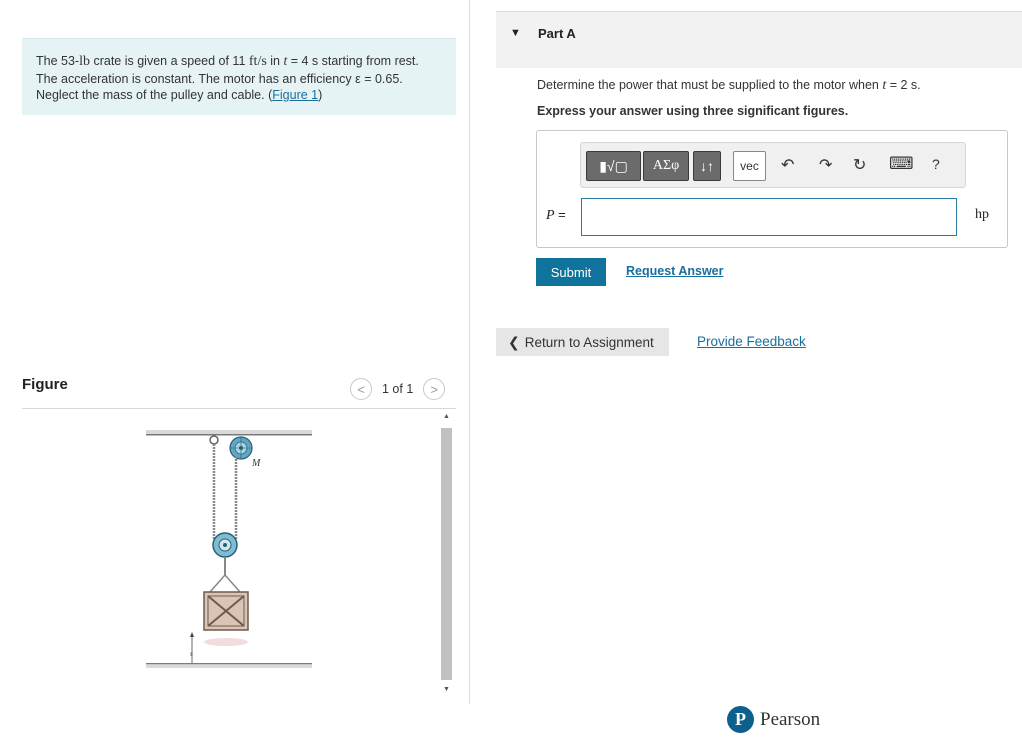 This screenshot has height=744, width=1022. Describe the element at coordinates (903, 85) in the screenshot. I see `question-post: = 2 s.` at that location.